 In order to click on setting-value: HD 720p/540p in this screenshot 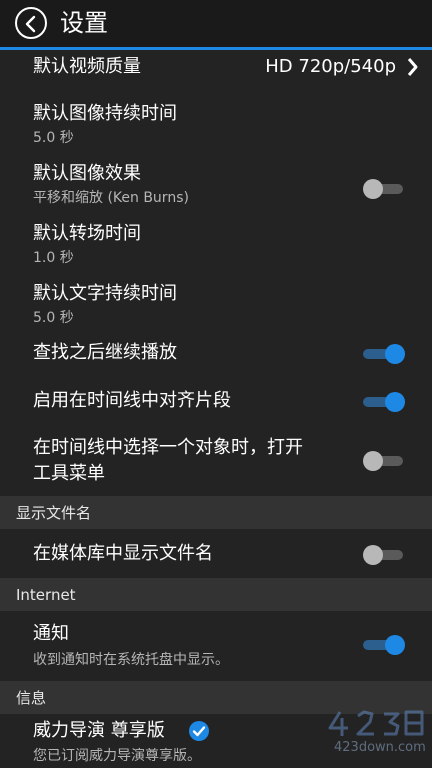, I will do `click(330, 66)`.